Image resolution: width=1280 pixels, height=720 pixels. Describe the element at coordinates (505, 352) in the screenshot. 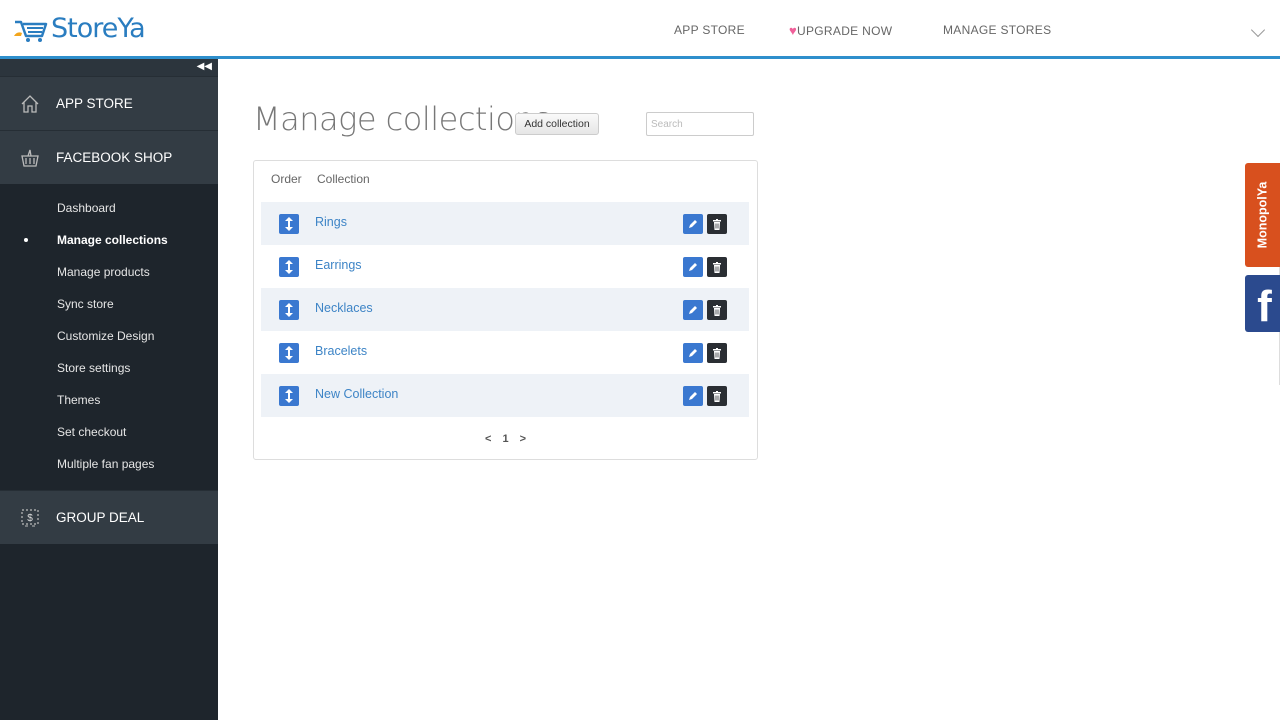

I see `table-row: Bracelets` at that location.